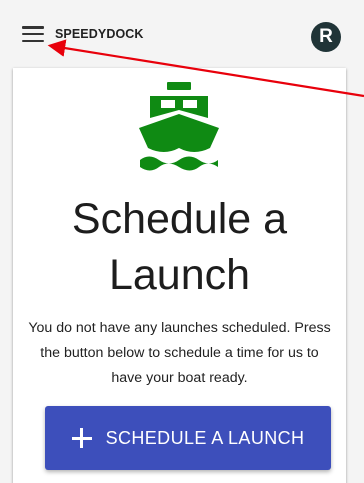 The height and width of the screenshot is (483, 364). What do you see at coordinates (182, 31) in the screenshot?
I see `app-bar: SPEEDYDOCK R` at bounding box center [182, 31].